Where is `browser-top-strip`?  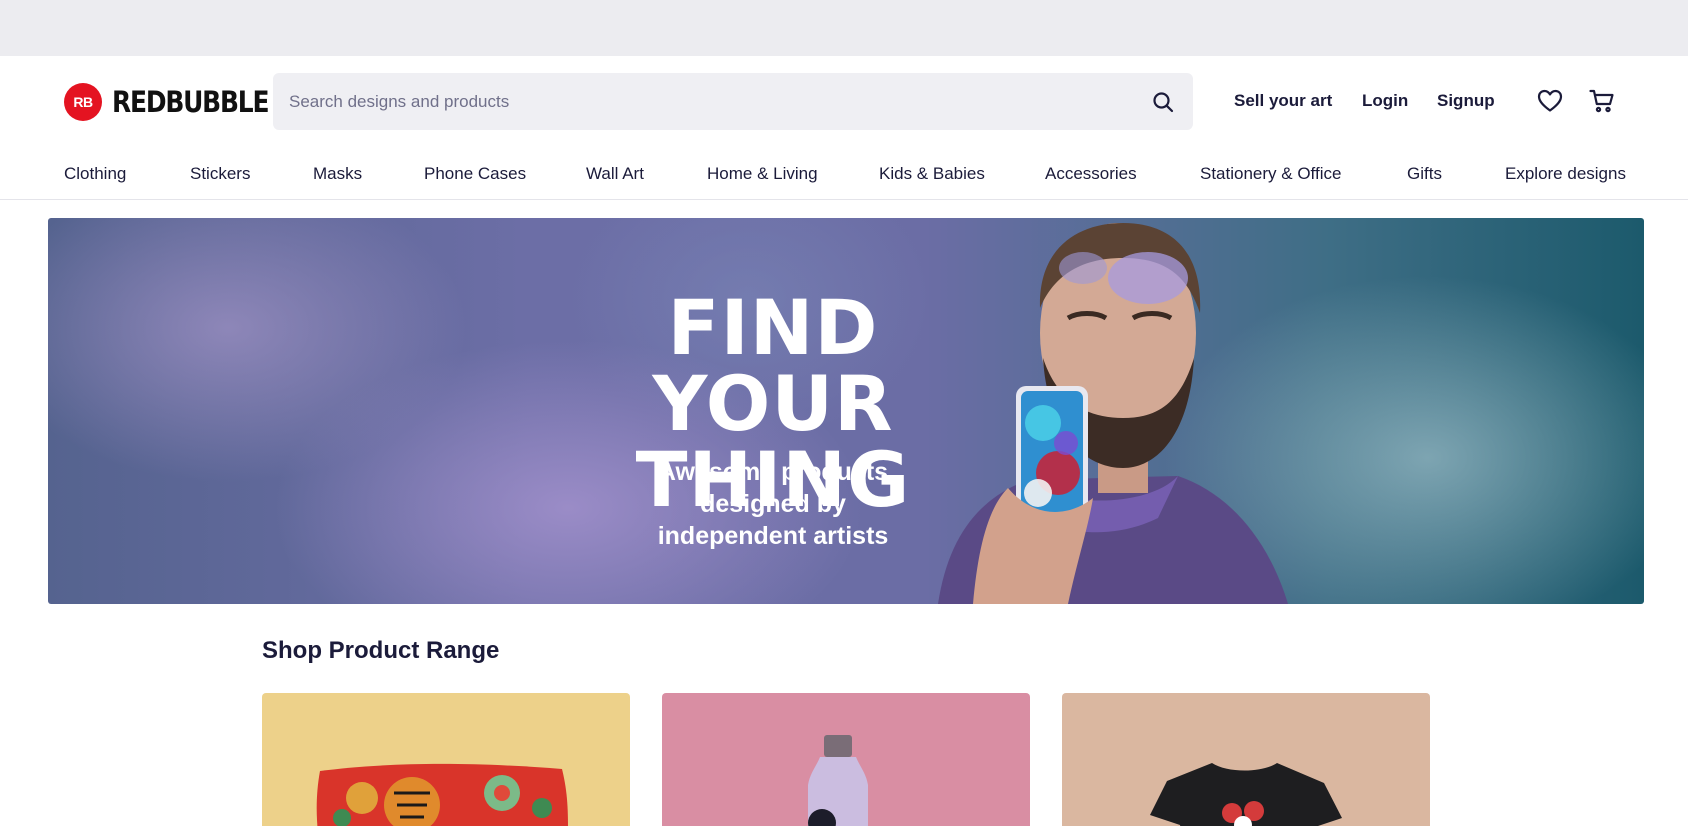 browser-top-strip is located at coordinates (844, 28).